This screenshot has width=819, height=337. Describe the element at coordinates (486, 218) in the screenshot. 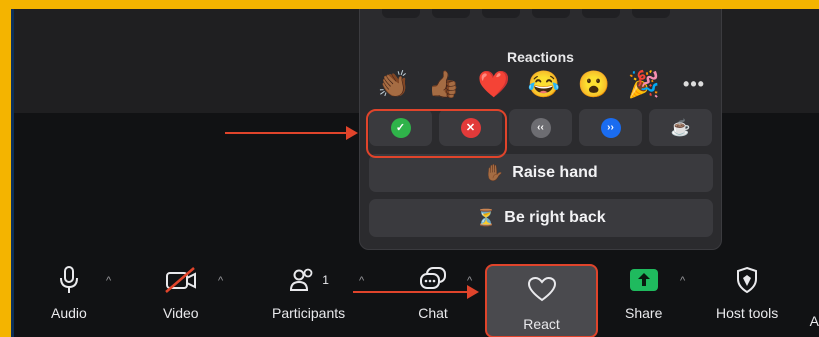

I see `hourglass-icon: ⏳` at that location.